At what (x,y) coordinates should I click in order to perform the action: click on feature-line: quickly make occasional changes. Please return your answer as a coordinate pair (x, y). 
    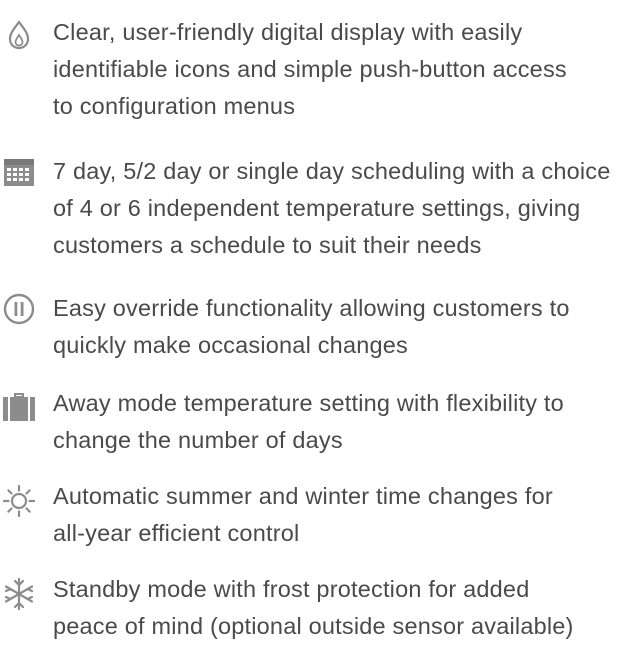
    Looking at the image, I should click on (230, 345).